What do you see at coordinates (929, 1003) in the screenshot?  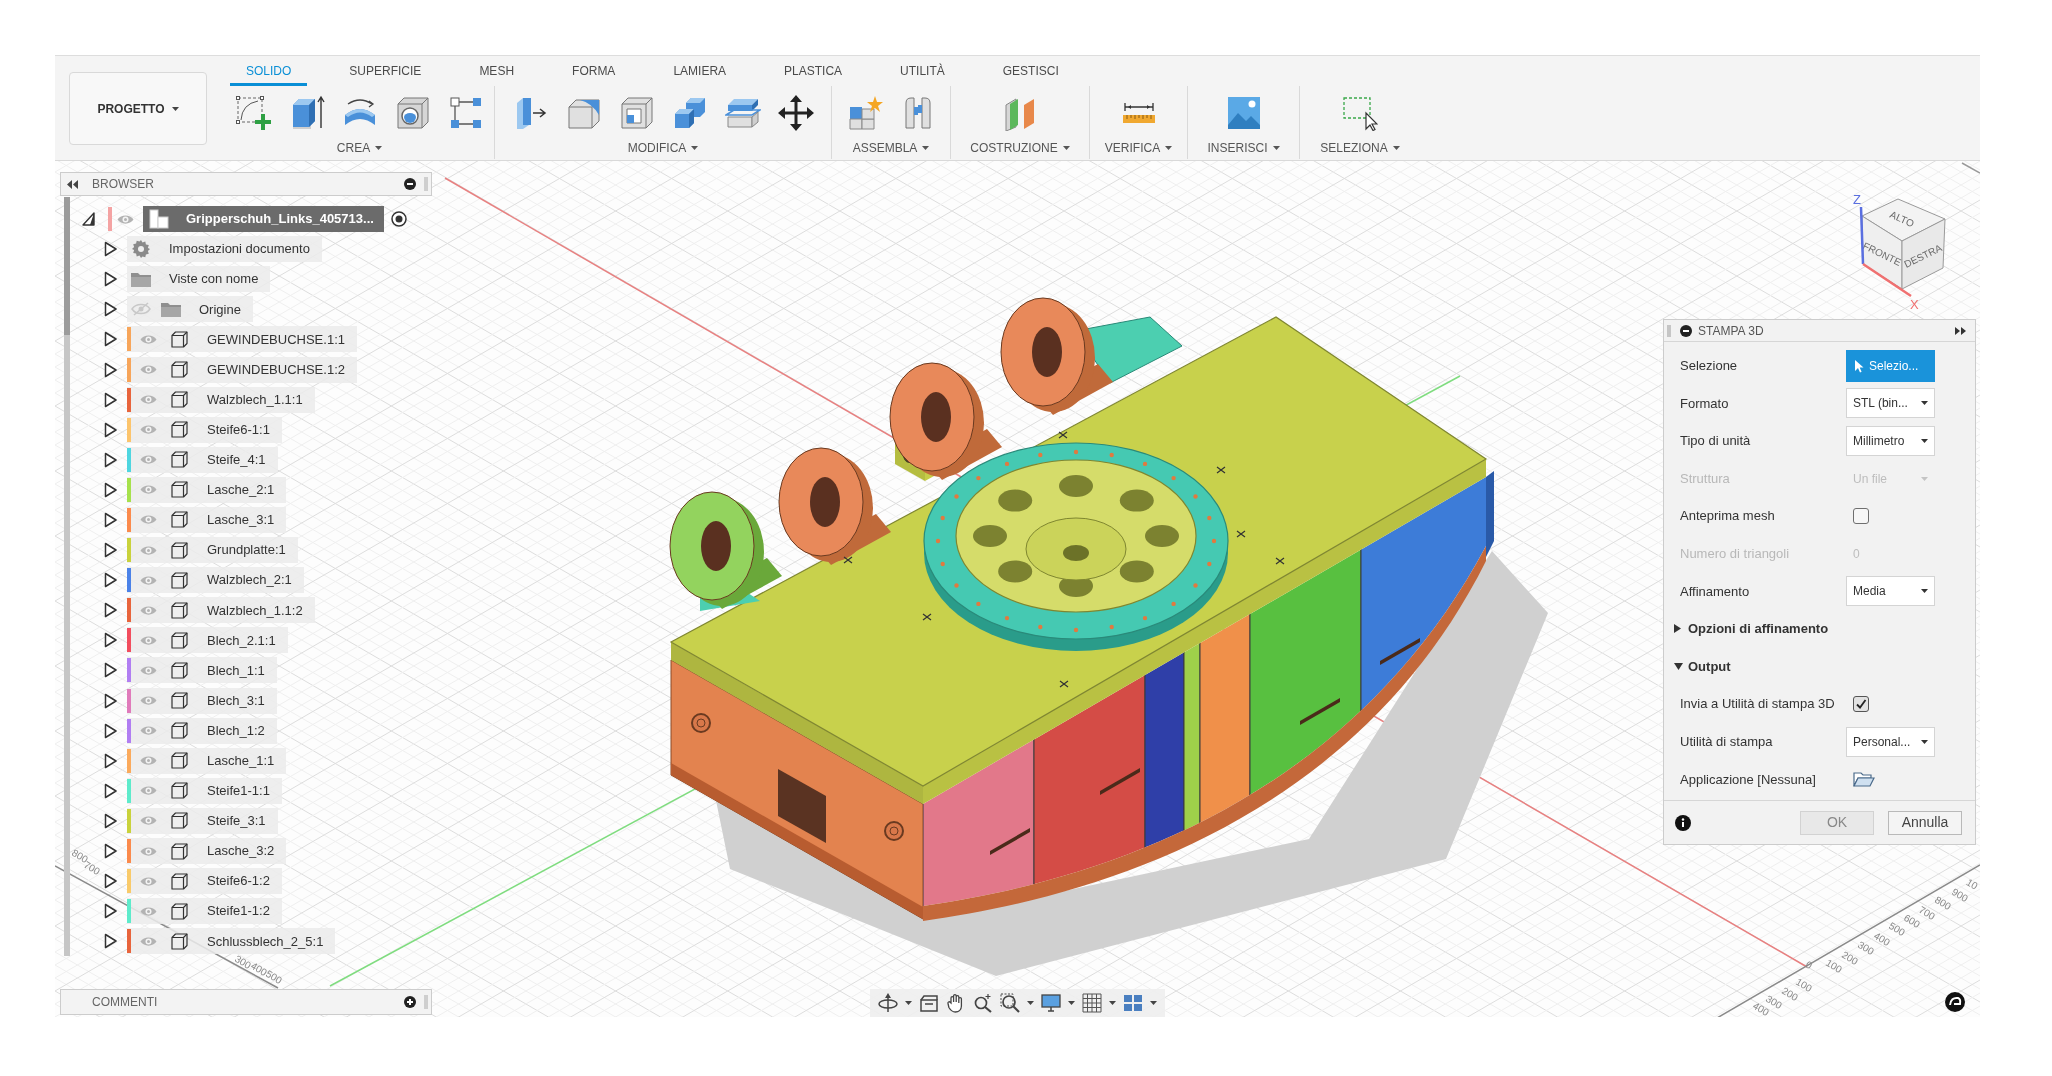 I see `frame-icon` at bounding box center [929, 1003].